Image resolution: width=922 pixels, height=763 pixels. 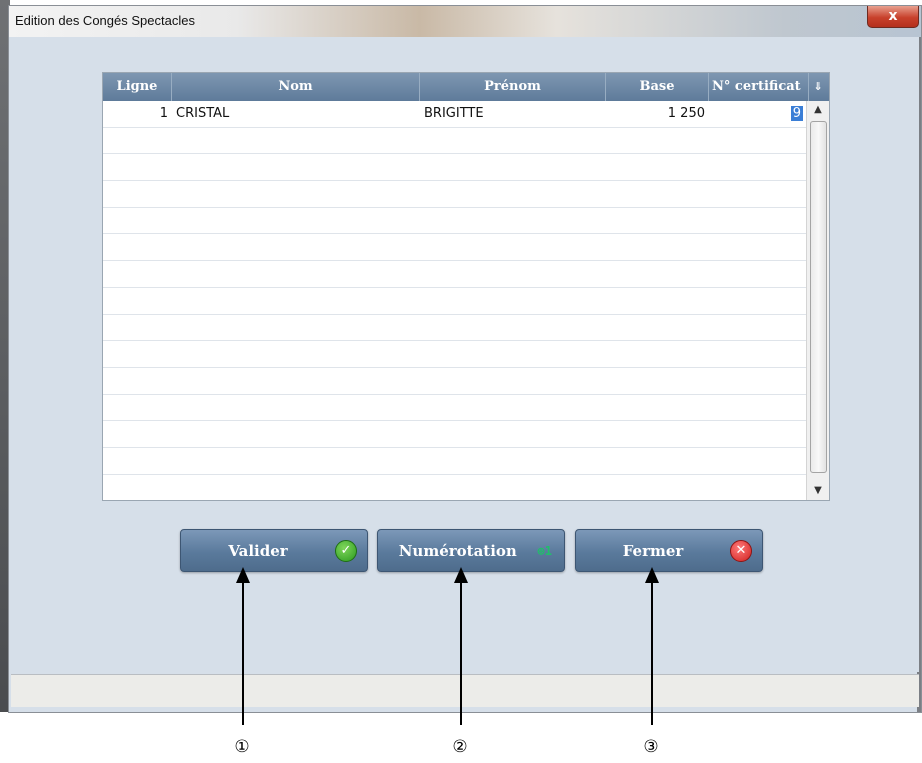 I want to click on column-header-nom: Nom, so click(x=296, y=87).